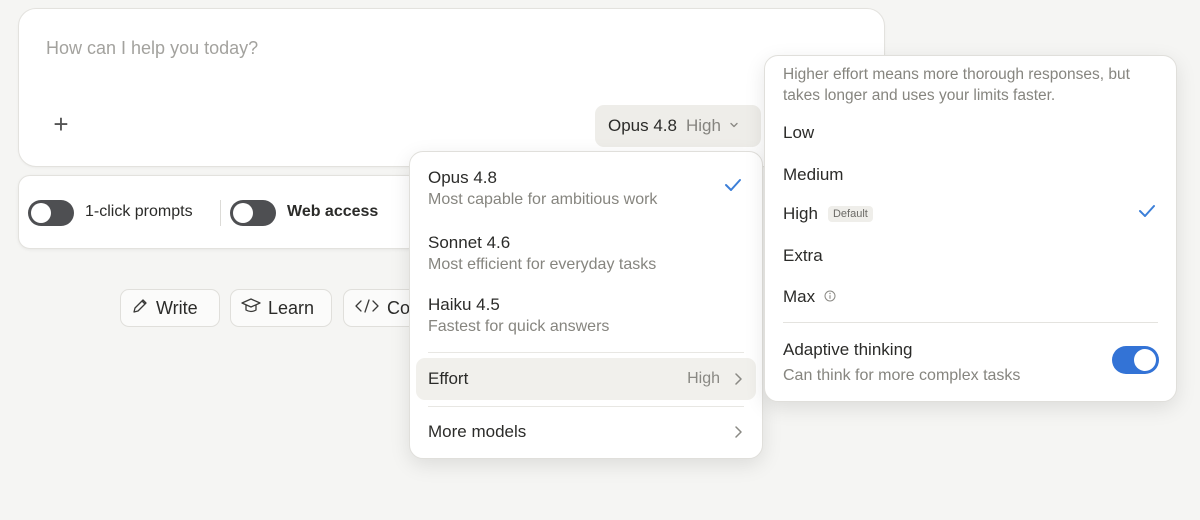  I want to click on toggles-divider, so click(220, 213).